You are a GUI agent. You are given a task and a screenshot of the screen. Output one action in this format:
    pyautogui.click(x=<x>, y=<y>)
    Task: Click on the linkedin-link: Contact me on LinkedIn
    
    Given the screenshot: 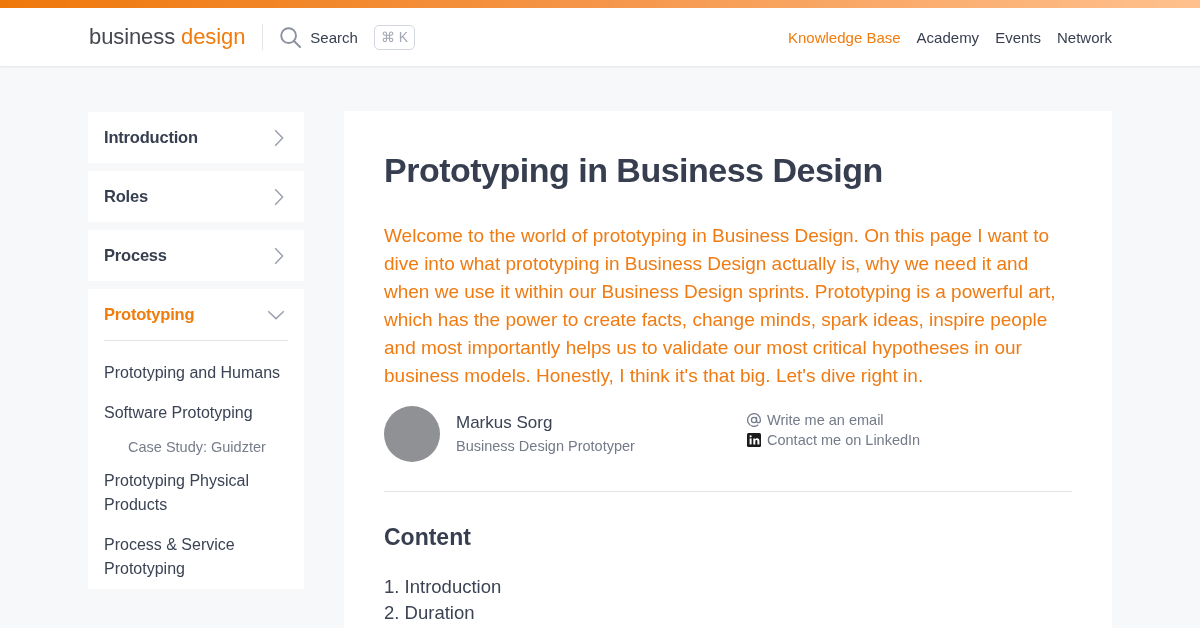 What is the action you would take?
    pyautogui.click(x=834, y=440)
    